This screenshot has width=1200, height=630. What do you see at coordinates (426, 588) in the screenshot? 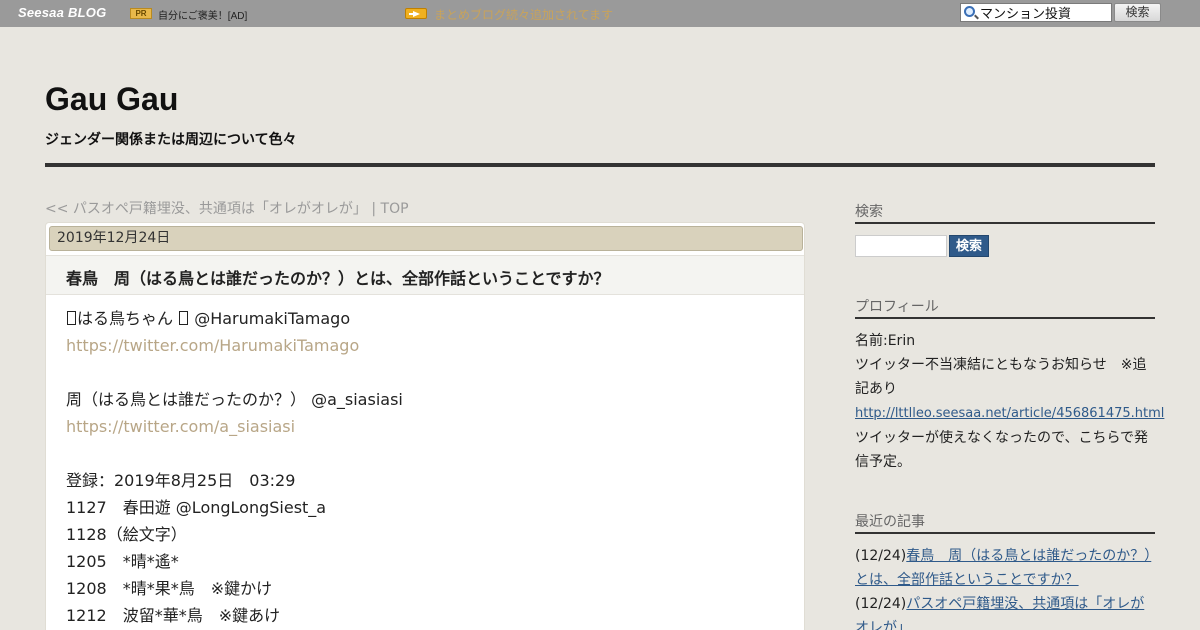
I see `body-line: 1208 *晴*果*鳥 ※鍵かけ` at bounding box center [426, 588].